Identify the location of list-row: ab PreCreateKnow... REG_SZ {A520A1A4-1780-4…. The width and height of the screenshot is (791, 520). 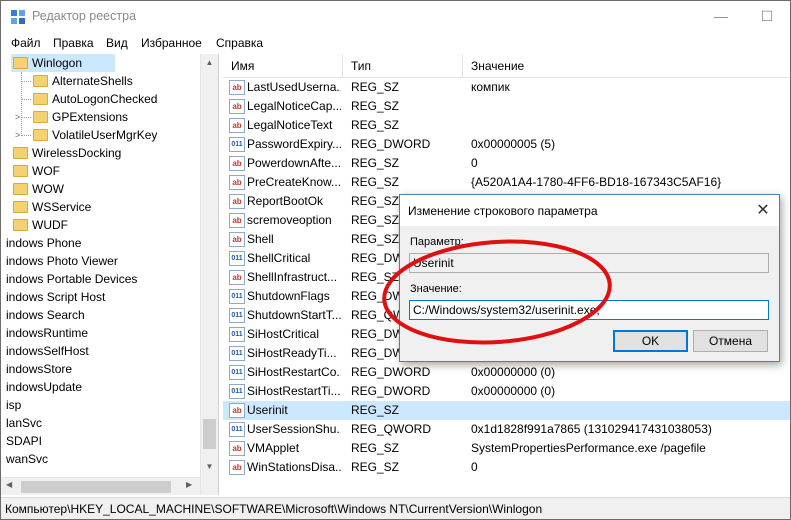
(506, 182).